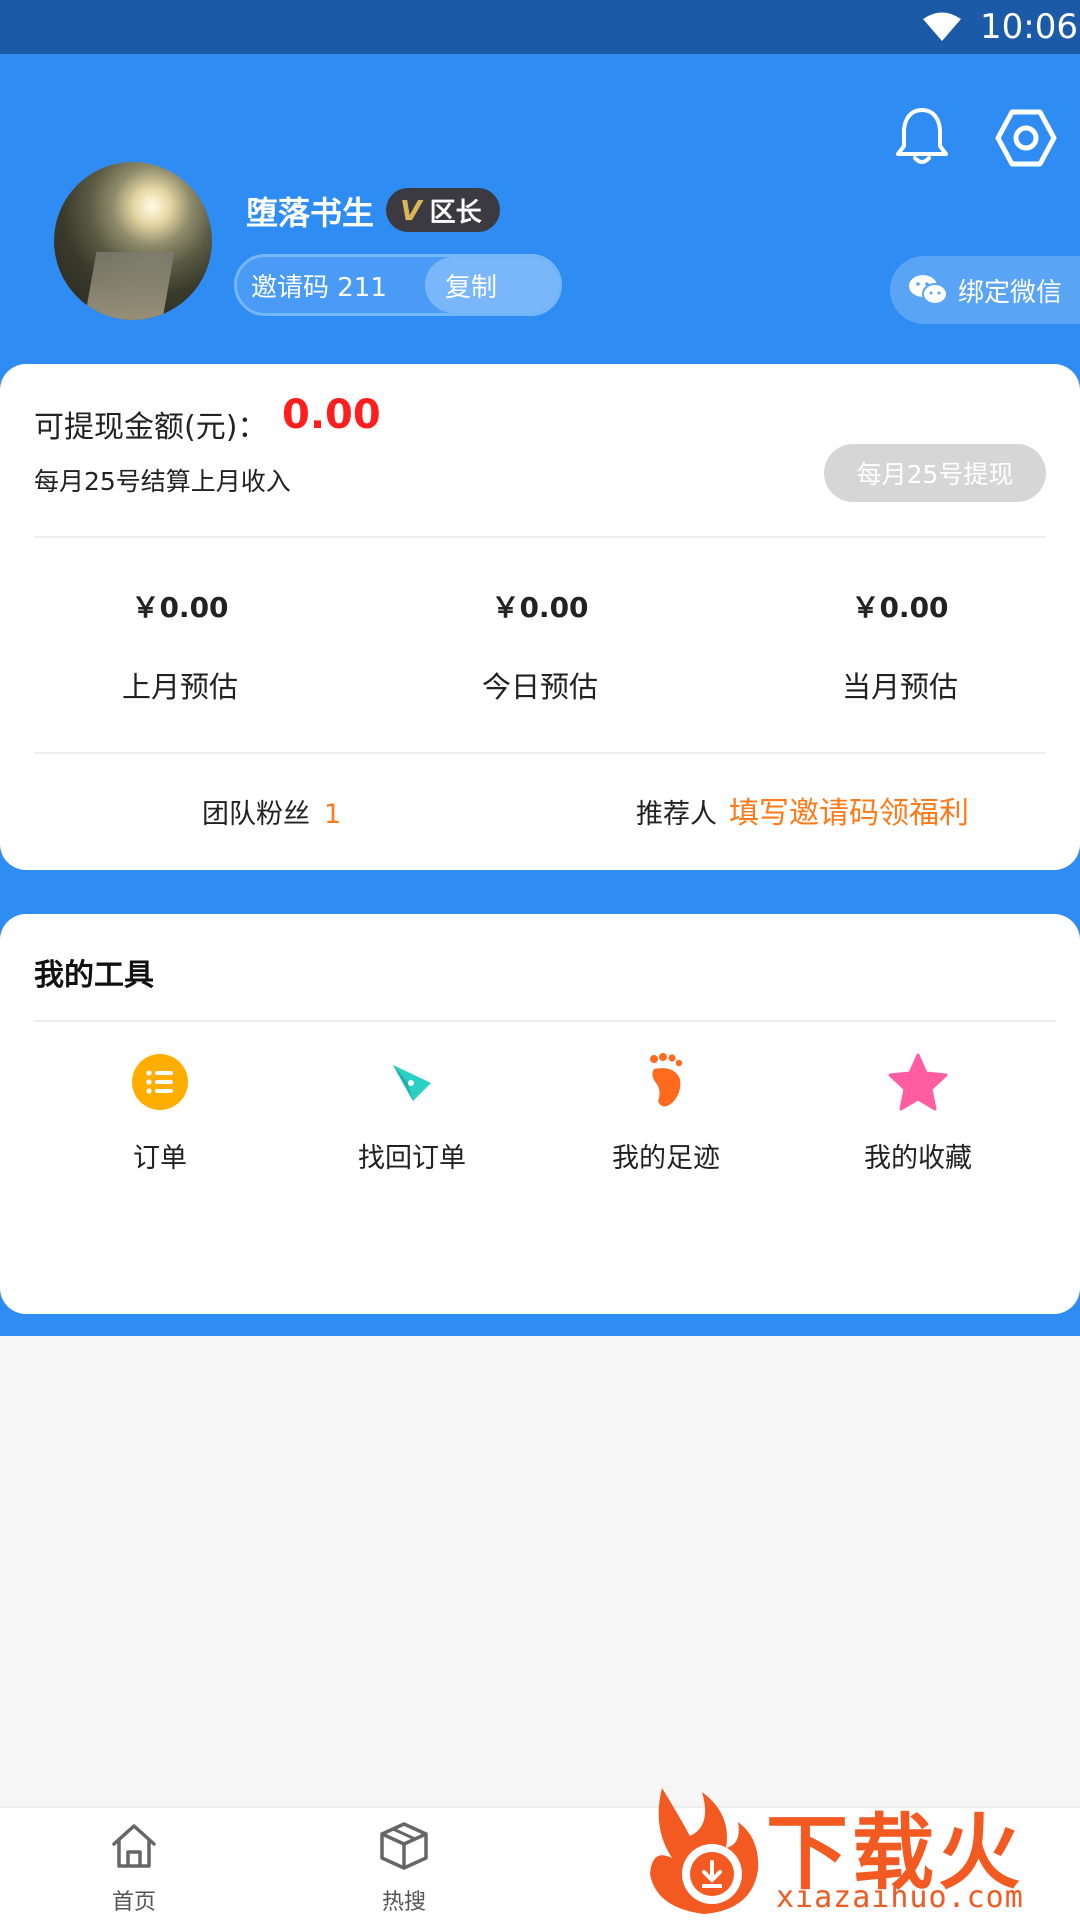 The height and width of the screenshot is (1920, 1080). Describe the element at coordinates (918, 1082) in the screenshot. I see `star-icon` at that location.